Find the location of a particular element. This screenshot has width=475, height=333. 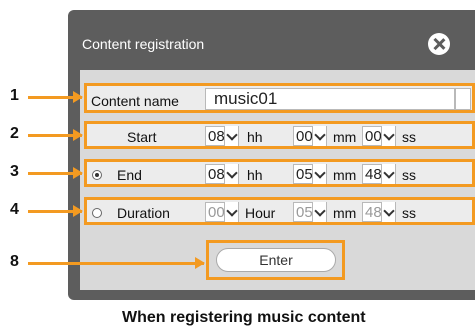

start-label: Start is located at coordinates (142, 137).